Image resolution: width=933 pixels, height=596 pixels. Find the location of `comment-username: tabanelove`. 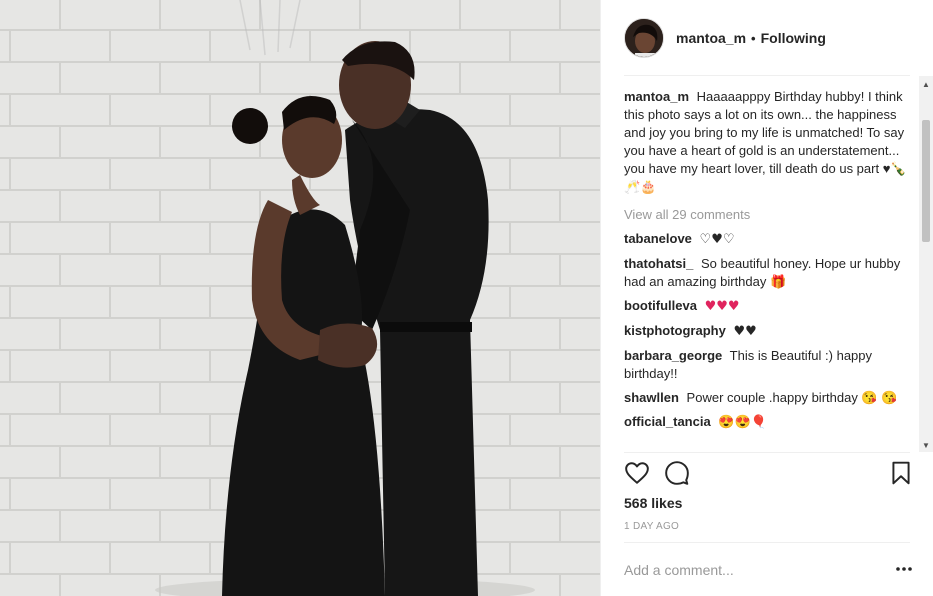

comment-username: tabanelove is located at coordinates (658, 238).